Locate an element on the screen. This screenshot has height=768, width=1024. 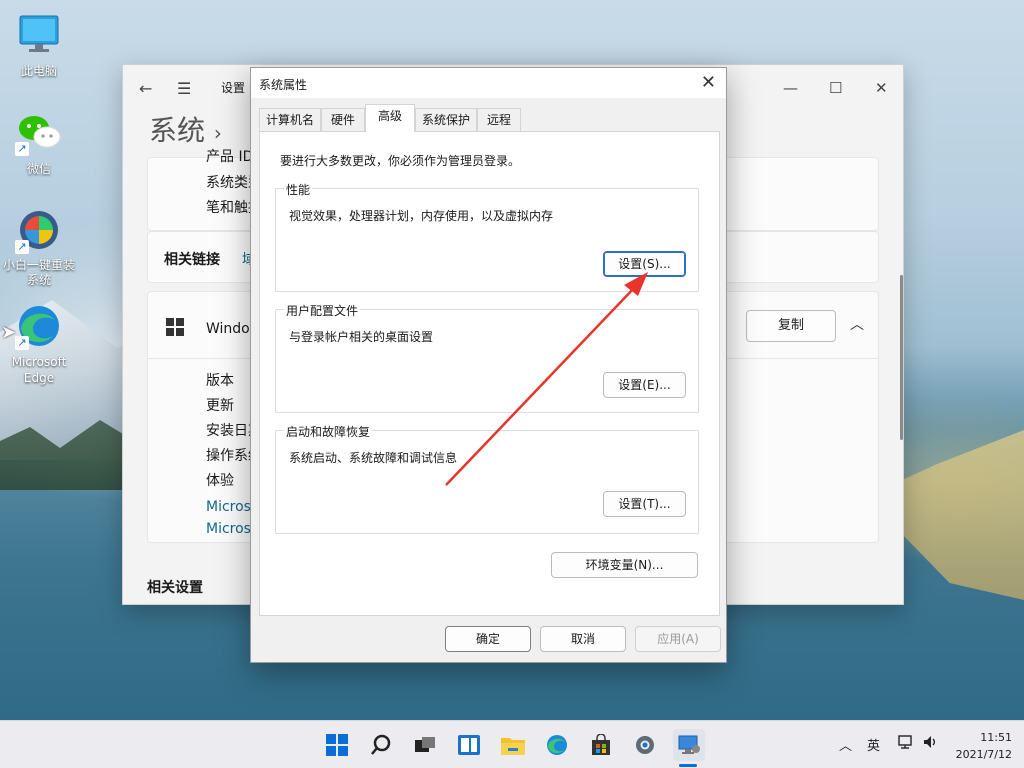
windows-logo-icon is located at coordinates (175, 328).